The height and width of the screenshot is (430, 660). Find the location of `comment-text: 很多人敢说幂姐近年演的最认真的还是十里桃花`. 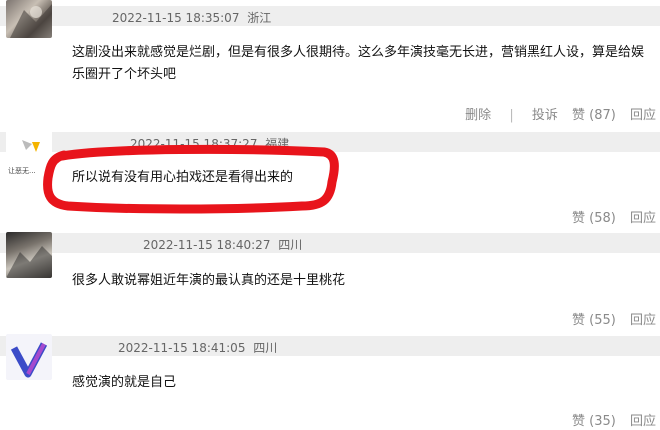

comment-text: 很多人敢说幂姐近年演的最认真的还是十里桃花 is located at coordinates (209, 280).